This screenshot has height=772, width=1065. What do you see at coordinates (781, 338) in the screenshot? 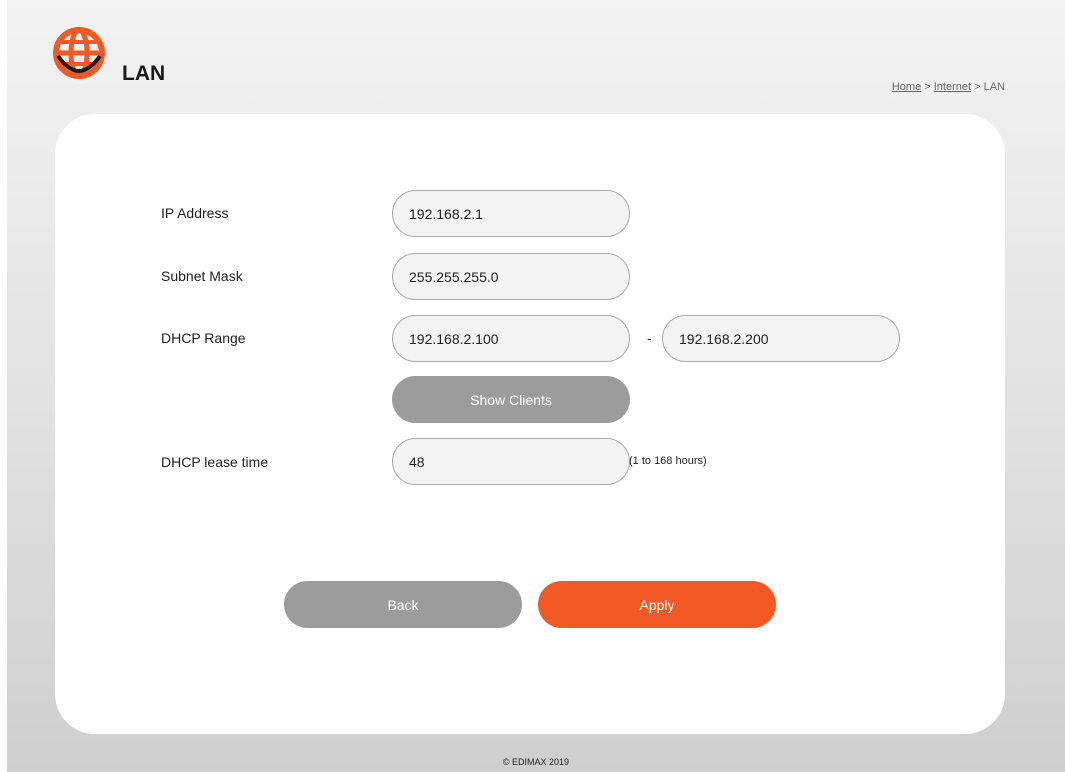
I see `dhcp-range-end-input` at bounding box center [781, 338].